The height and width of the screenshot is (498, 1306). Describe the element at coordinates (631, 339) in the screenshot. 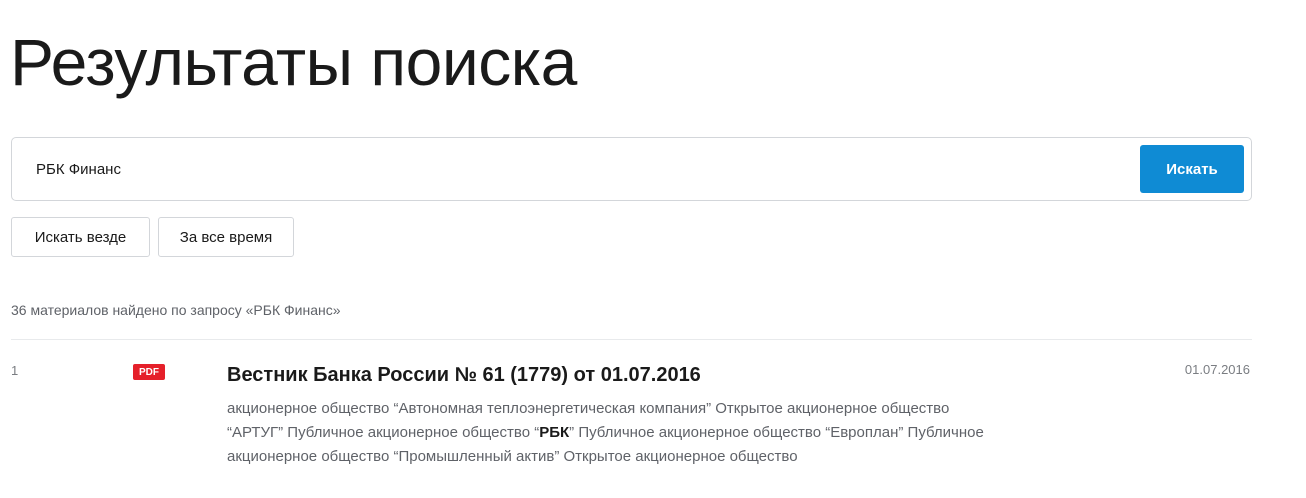

I see `divider` at that location.